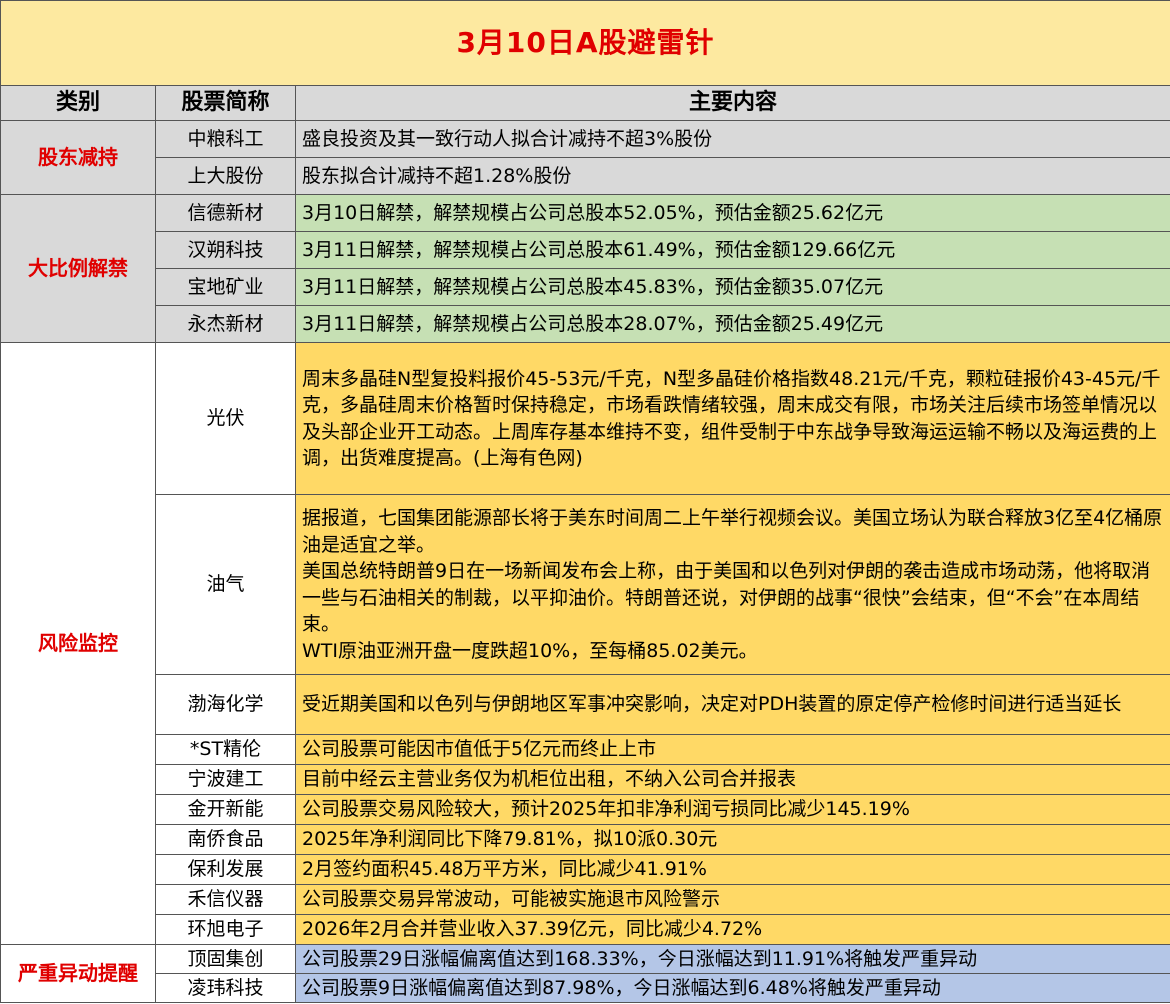 Image resolution: width=1170 pixels, height=1004 pixels. Describe the element at coordinates (530, 650) in the screenshot. I see `stock-content: WTI原油亚洲开盘一度跌超10%，至每桶85.02美元。` at that location.